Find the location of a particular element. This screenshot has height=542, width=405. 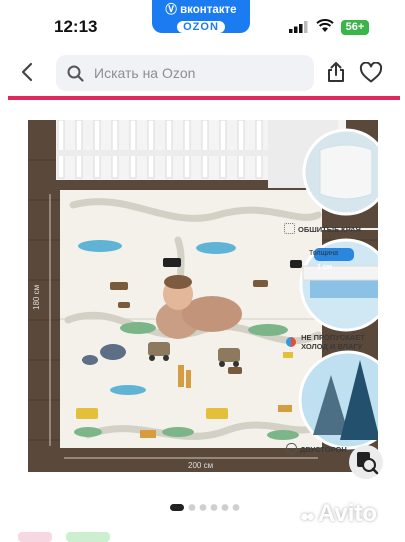

feature-double-sided: ДВУСТОРОН is located at coordinates (316, 448).